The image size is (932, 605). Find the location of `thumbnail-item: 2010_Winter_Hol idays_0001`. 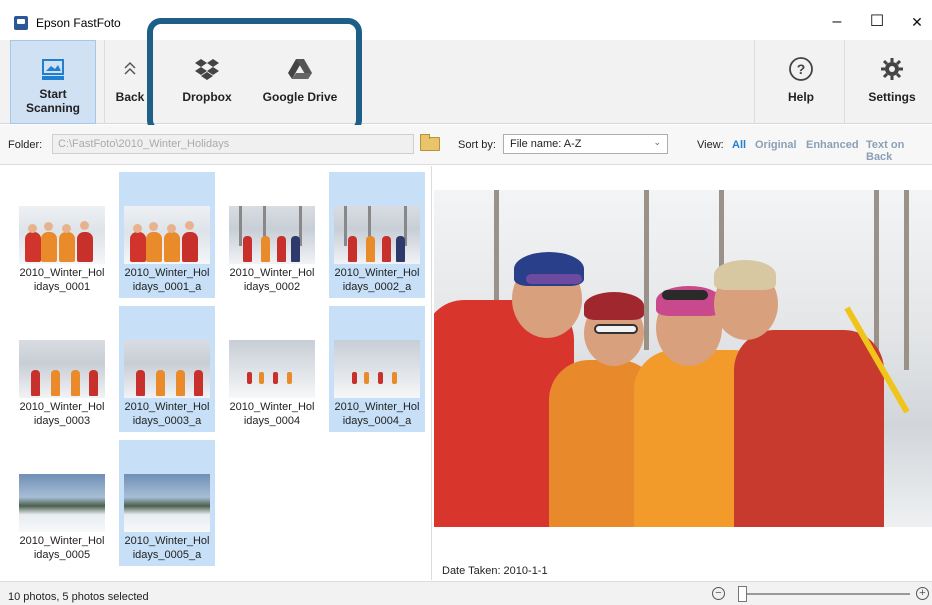

thumbnail-item: 2010_Winter_Hol idays_0001 is located at coordinates (62, 235).